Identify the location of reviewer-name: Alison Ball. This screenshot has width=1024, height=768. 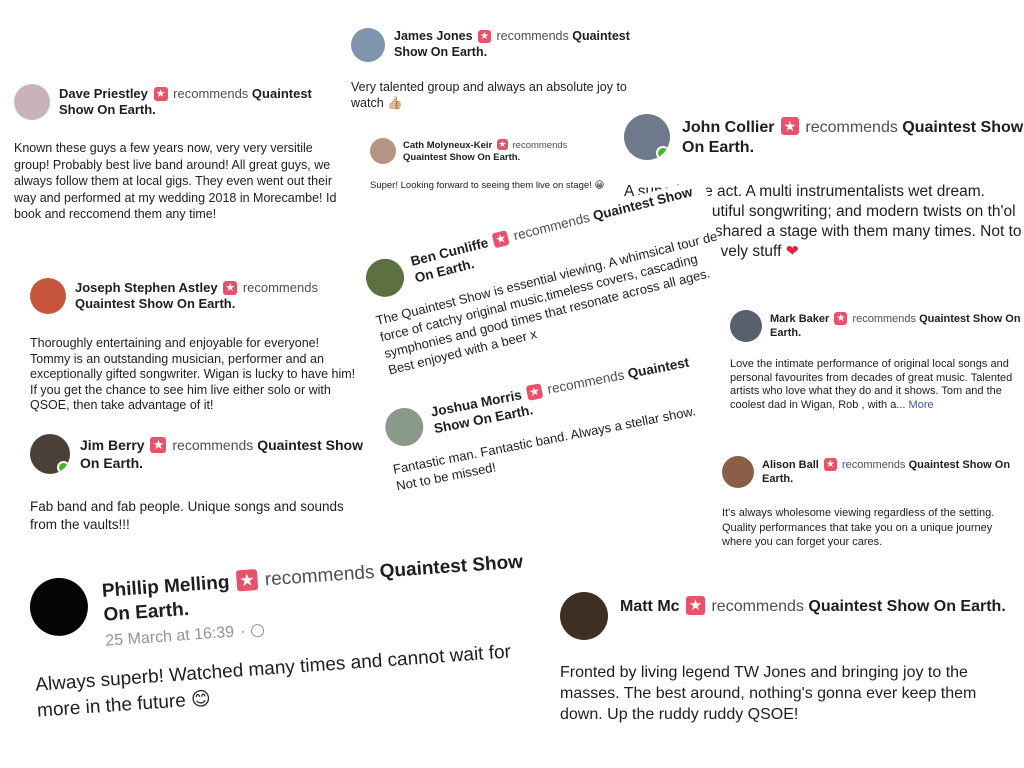
(790, 465).